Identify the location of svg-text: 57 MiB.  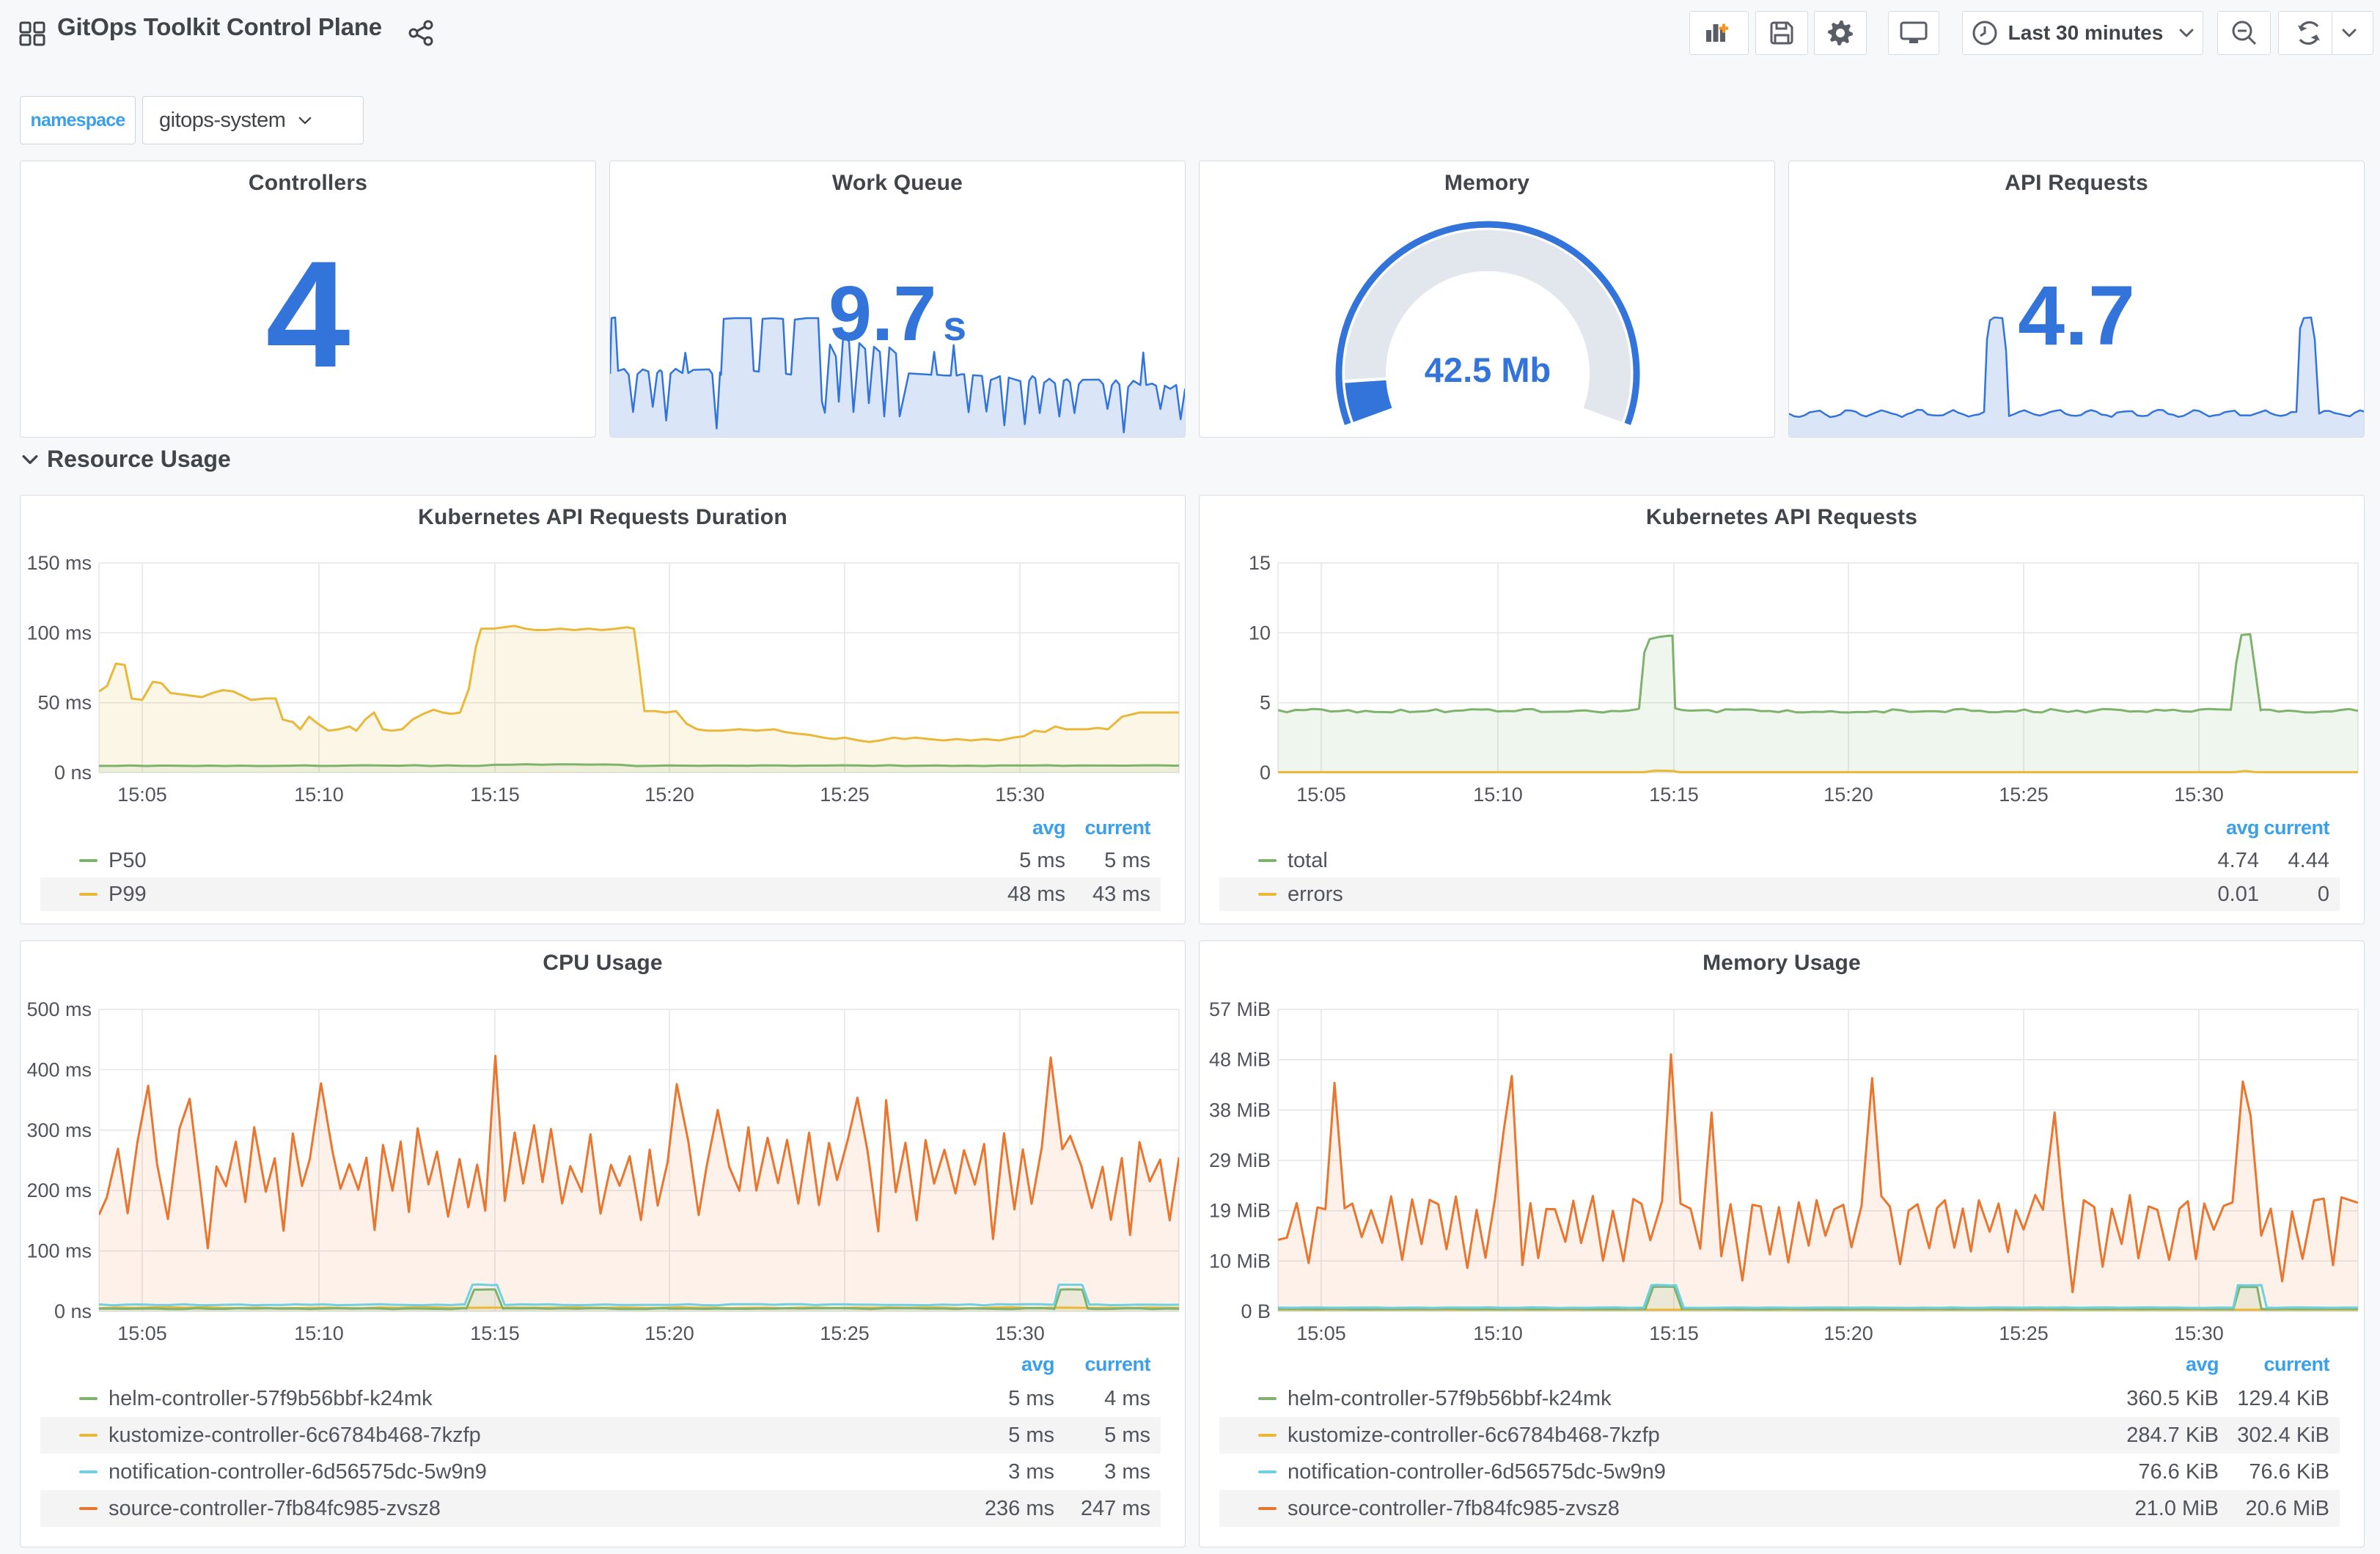
(1240, 1009).